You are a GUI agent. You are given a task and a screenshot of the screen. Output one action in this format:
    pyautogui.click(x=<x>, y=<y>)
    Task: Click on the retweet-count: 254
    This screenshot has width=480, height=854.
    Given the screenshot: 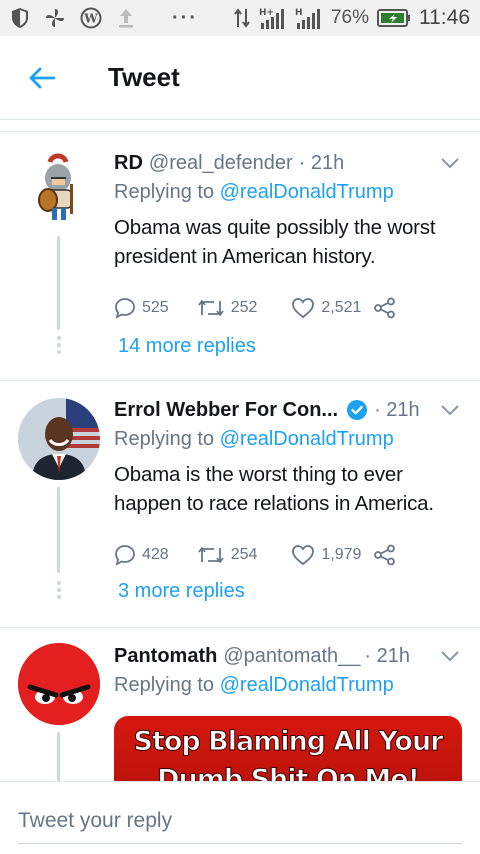 What is the action you would take?
    pyautogui.click(x=244, y=554)
    